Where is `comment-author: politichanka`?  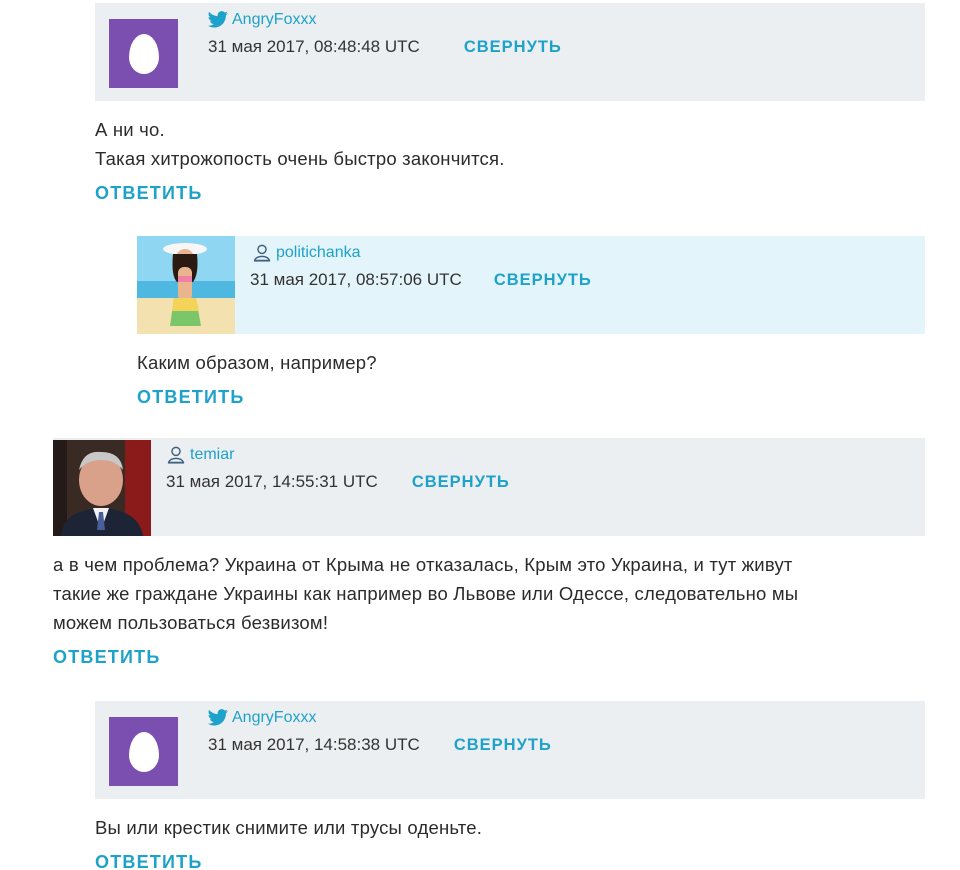 comment-author: politichanka is located at coordinates (306, 253).